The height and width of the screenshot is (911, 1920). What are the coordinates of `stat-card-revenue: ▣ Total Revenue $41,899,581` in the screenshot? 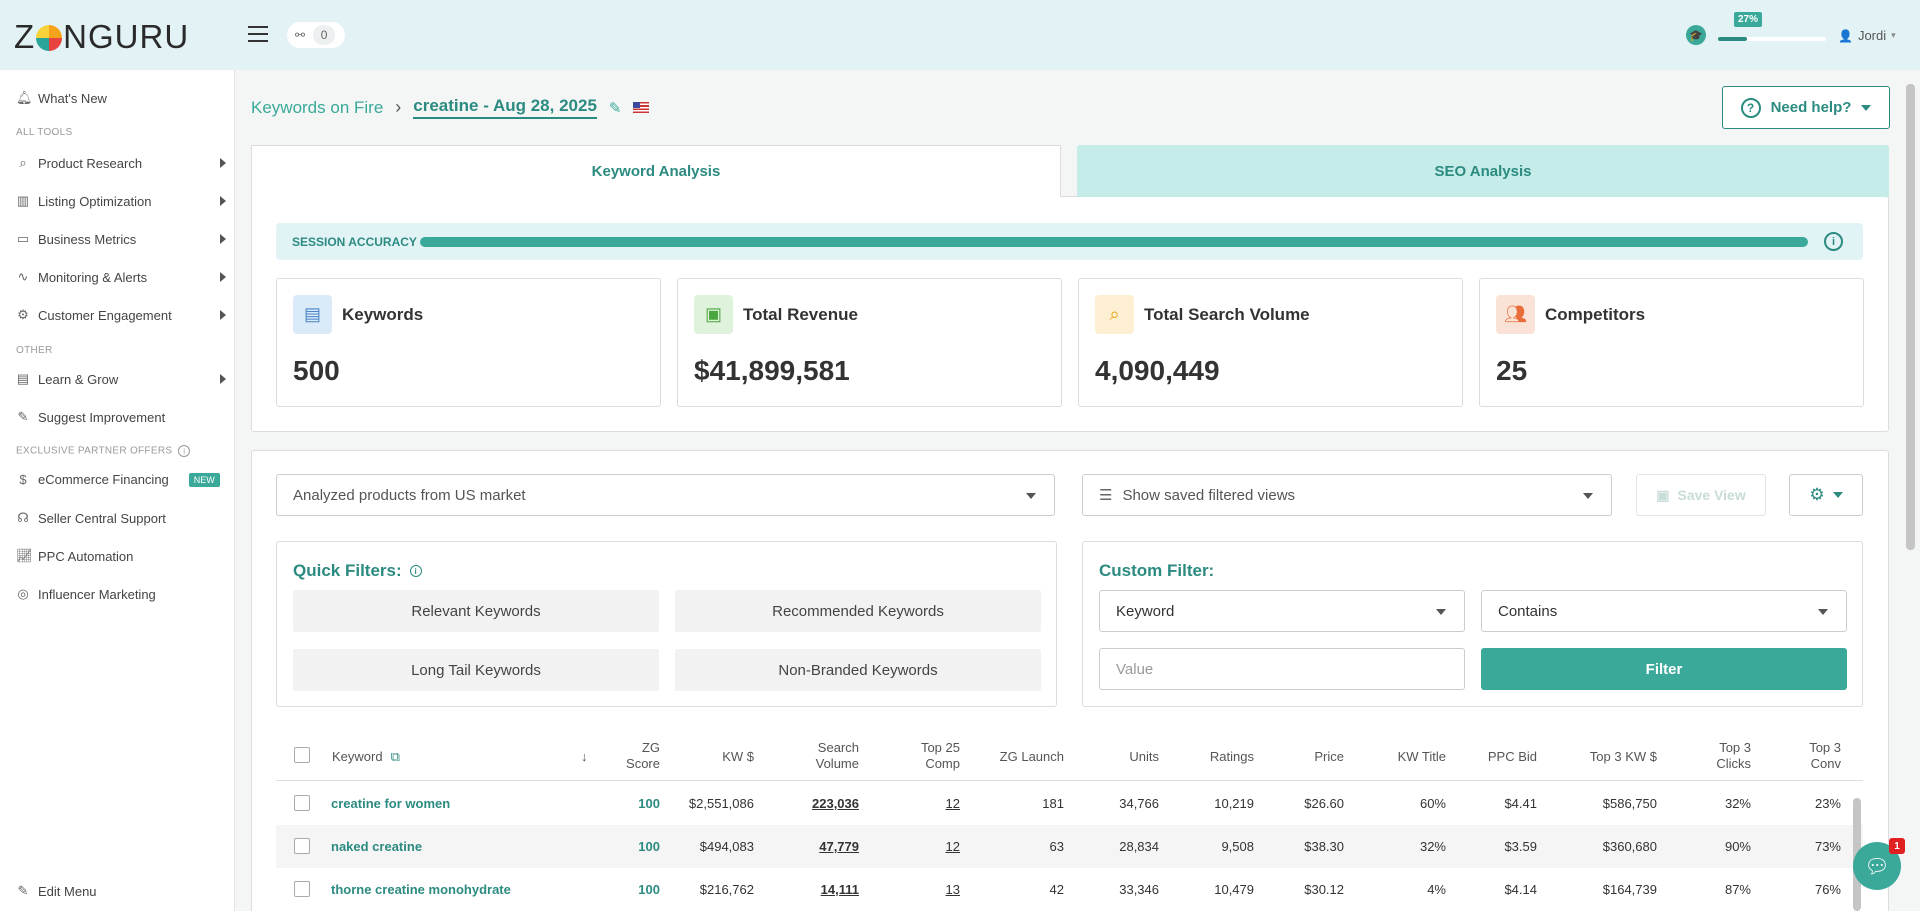 It's located at (869, 342).